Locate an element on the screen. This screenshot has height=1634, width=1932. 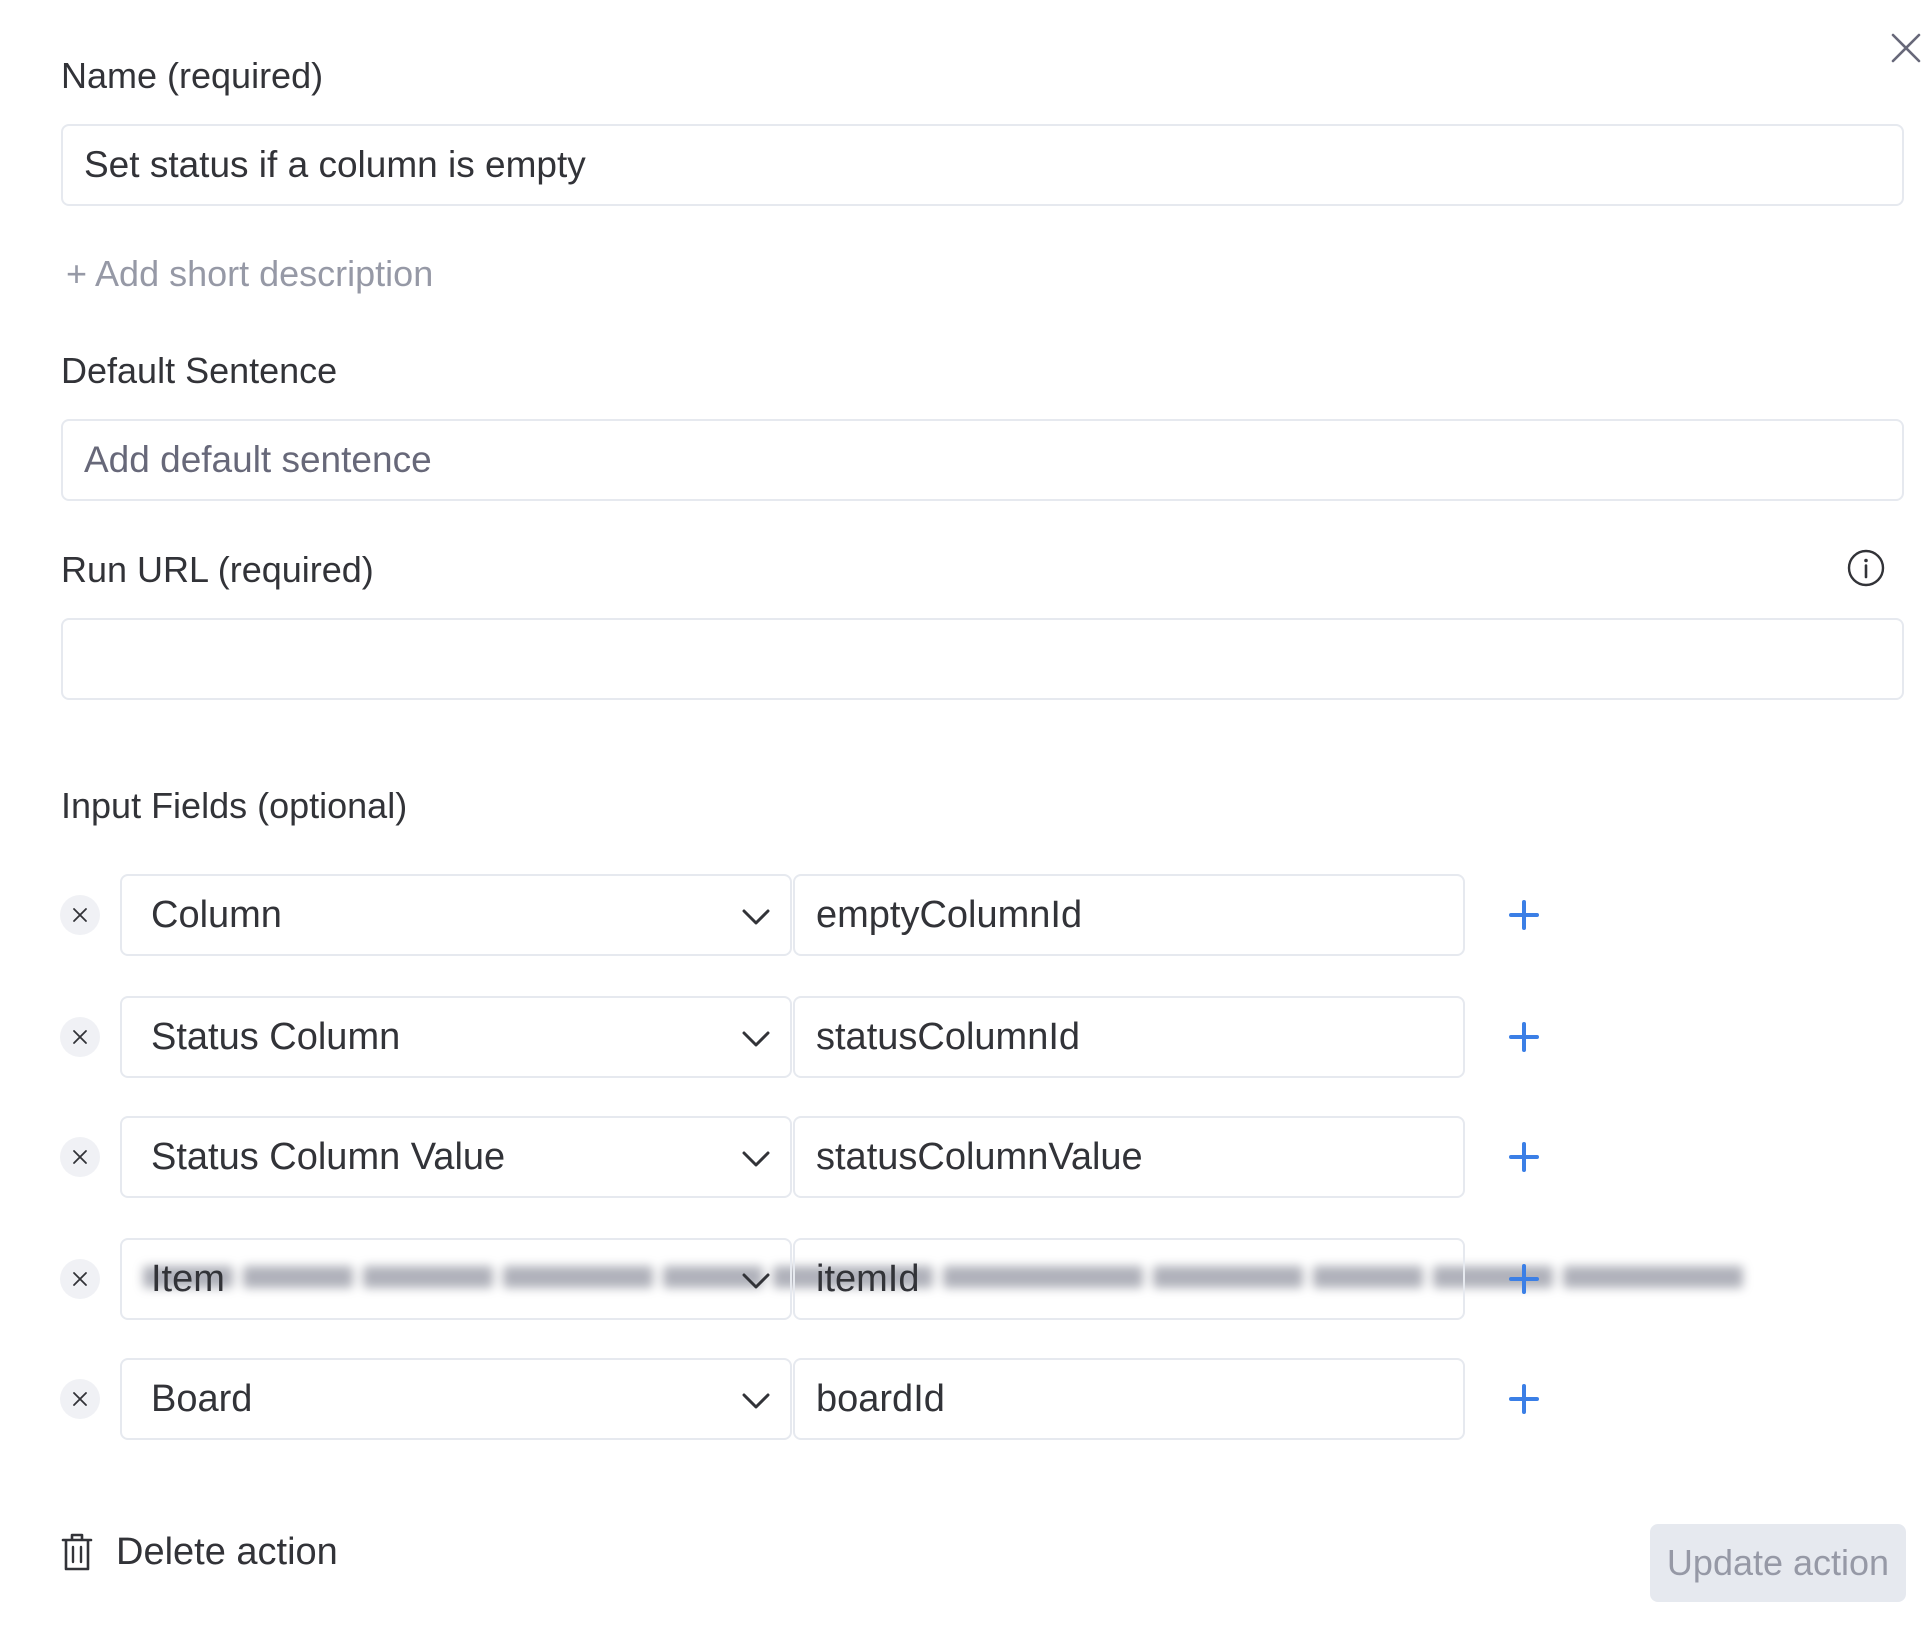
input-field-row: Board boardId is located at coordinates (966, 1399).